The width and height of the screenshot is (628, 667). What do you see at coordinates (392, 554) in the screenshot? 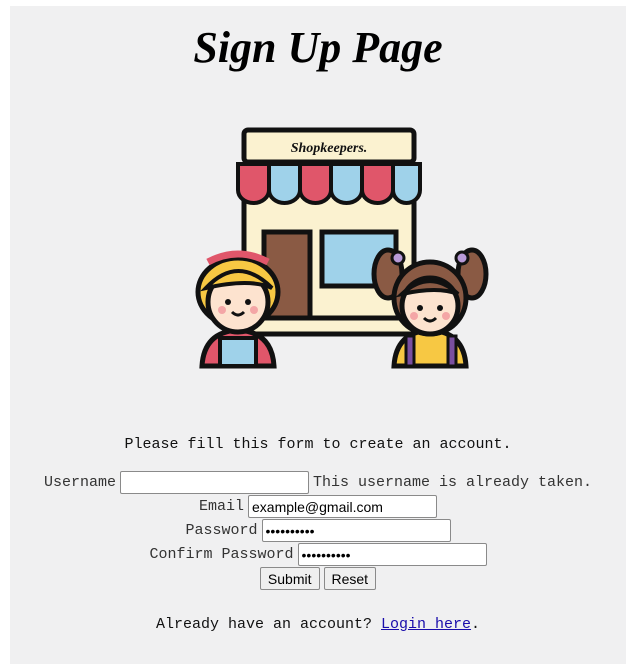
I see `confirm-password-input` at bounding box center [392, 554].